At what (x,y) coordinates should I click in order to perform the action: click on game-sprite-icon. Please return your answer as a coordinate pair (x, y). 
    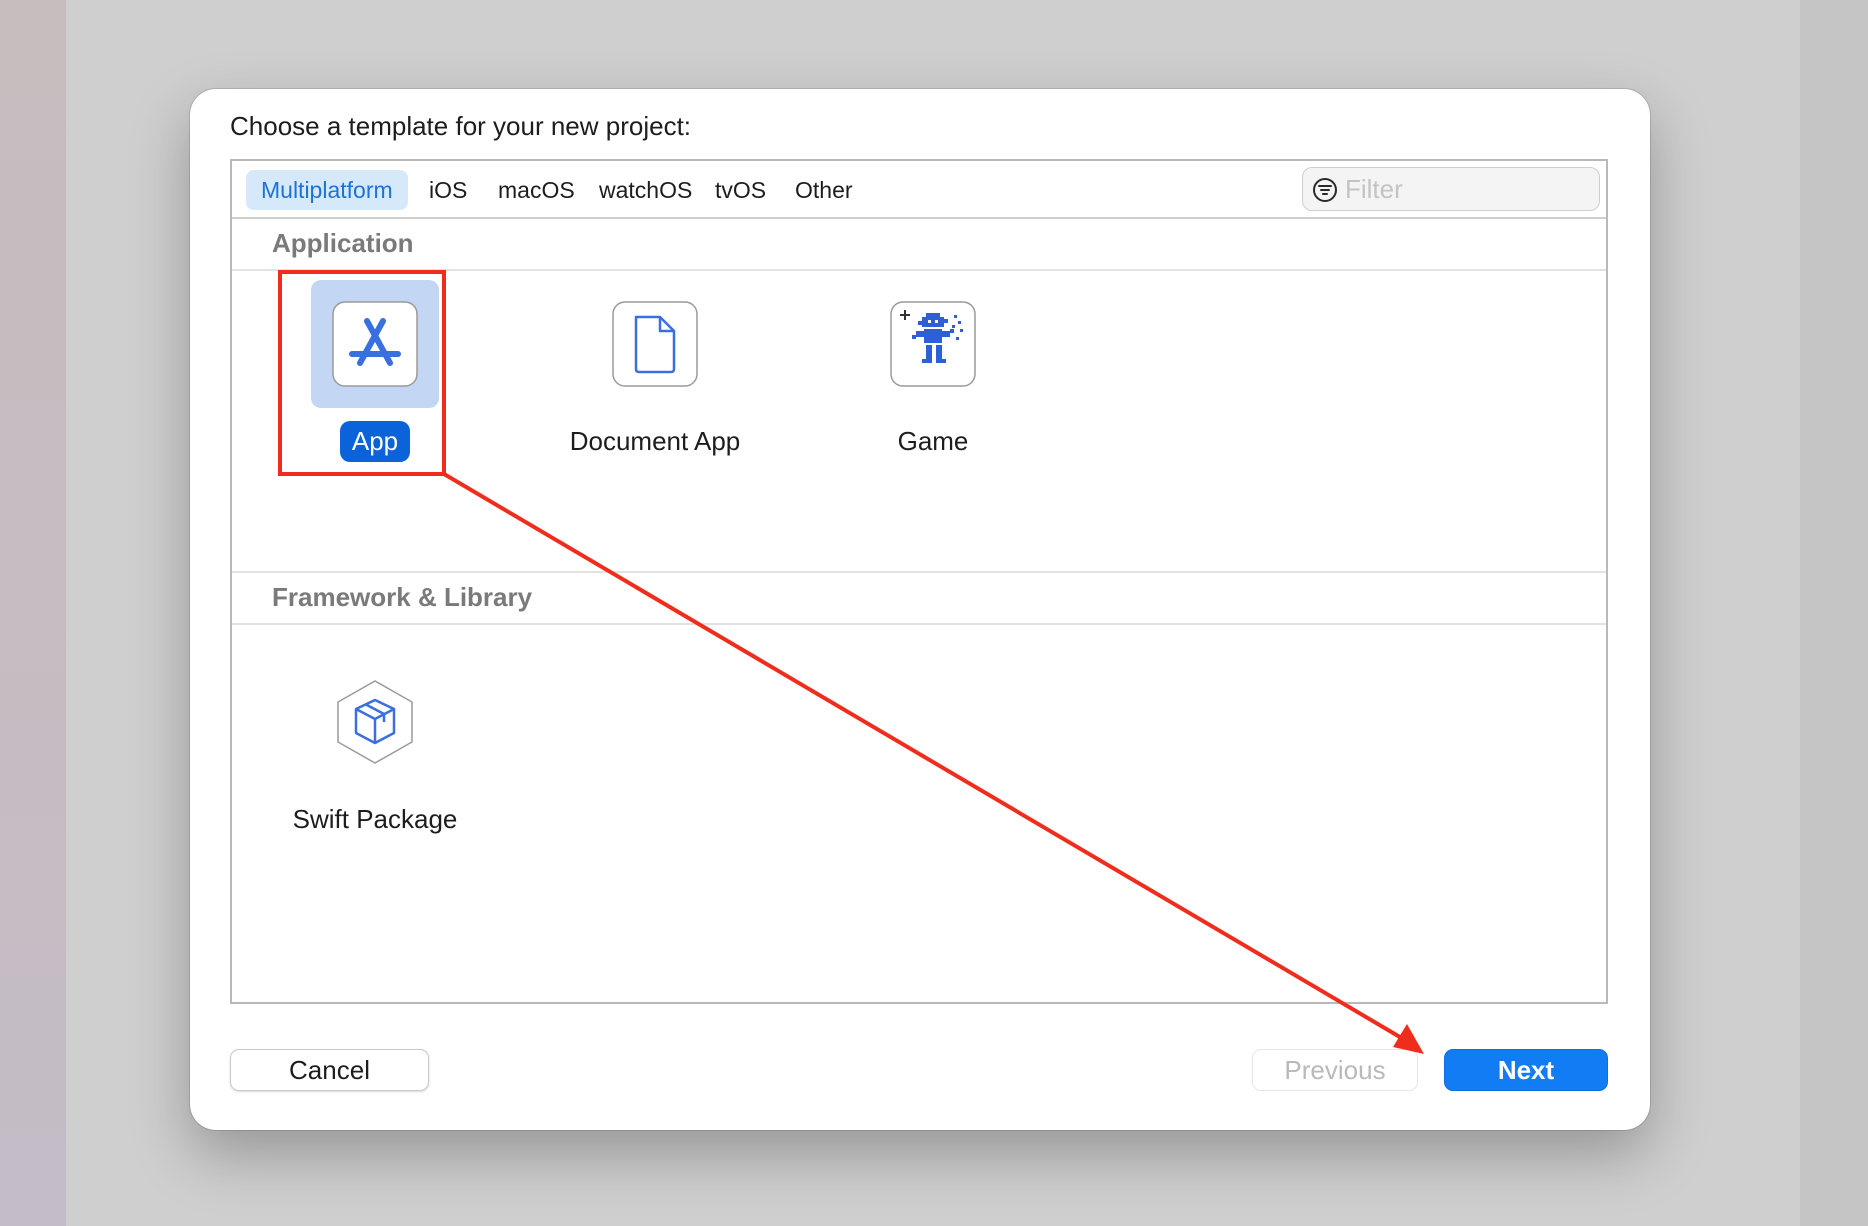
    Looking at the image, I should click on (933, 344).